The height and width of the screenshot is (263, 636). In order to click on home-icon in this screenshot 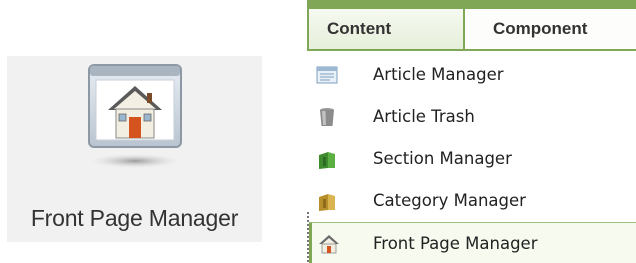, I will do `click(329, 244)`.